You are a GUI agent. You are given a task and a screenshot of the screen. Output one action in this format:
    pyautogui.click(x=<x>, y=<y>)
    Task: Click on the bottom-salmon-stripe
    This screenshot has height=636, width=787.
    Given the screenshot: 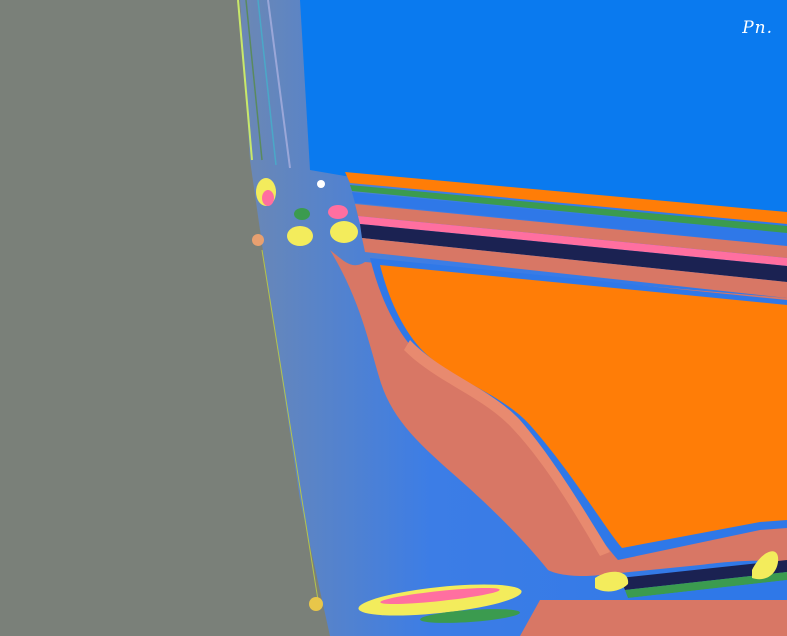 What is the action you would take?
    pyautogui.click(x=653, y=618)
    